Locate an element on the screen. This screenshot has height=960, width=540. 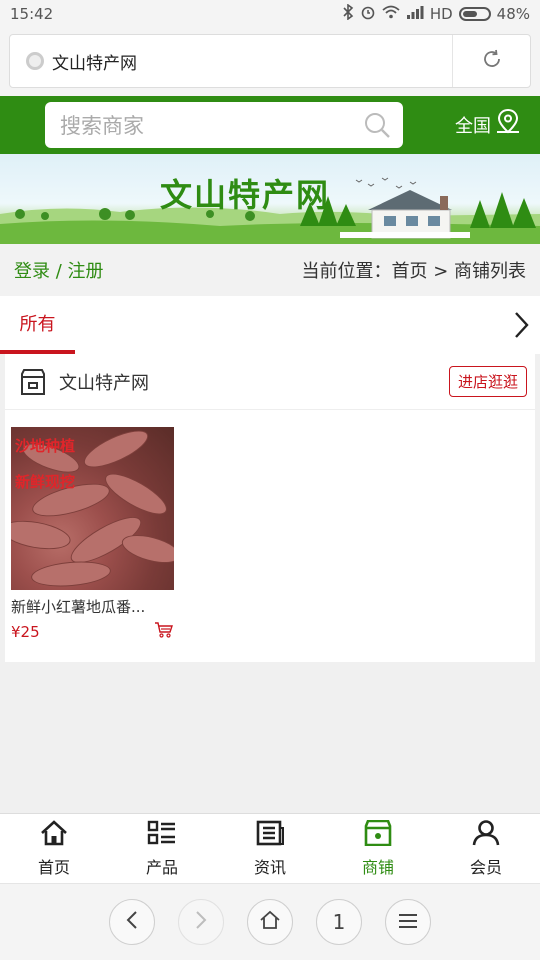
shop-name: 文山特产网 is located at coordinates (254, 382).